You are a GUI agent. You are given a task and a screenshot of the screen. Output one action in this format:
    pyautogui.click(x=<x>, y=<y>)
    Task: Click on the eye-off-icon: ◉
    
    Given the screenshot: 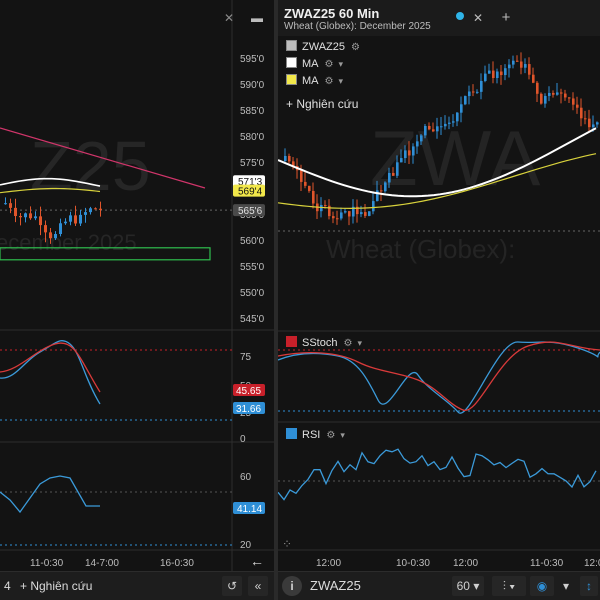 What is the action you would take?
    pyautogui.click(x=542, y=586)
    